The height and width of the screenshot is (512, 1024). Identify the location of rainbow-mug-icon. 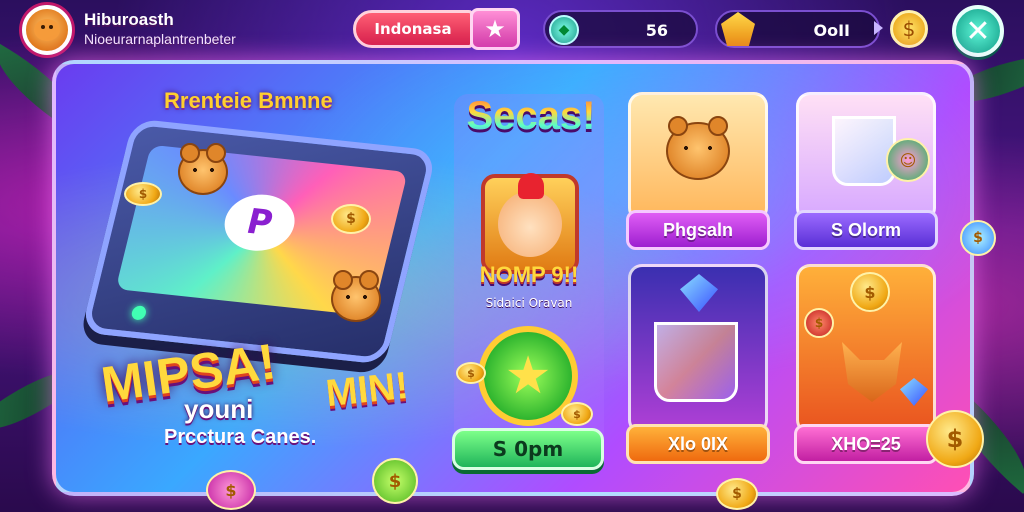
(696, 362).